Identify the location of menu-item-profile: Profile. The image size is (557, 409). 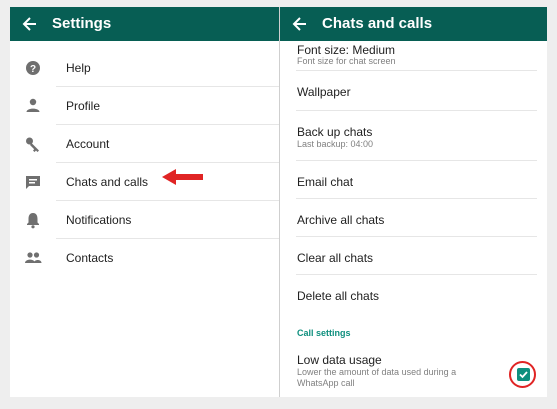
(144, 106).